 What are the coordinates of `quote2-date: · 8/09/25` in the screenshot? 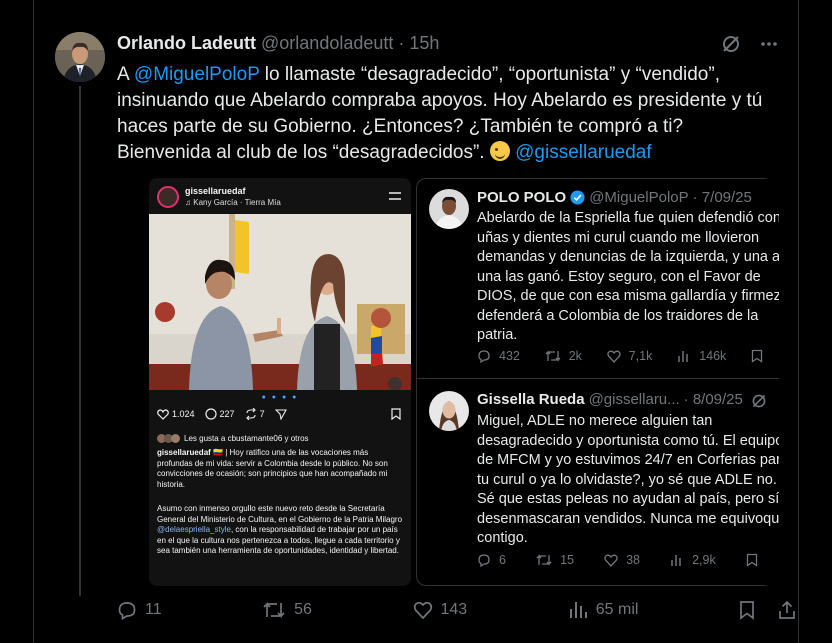 It's located at (713, 399).